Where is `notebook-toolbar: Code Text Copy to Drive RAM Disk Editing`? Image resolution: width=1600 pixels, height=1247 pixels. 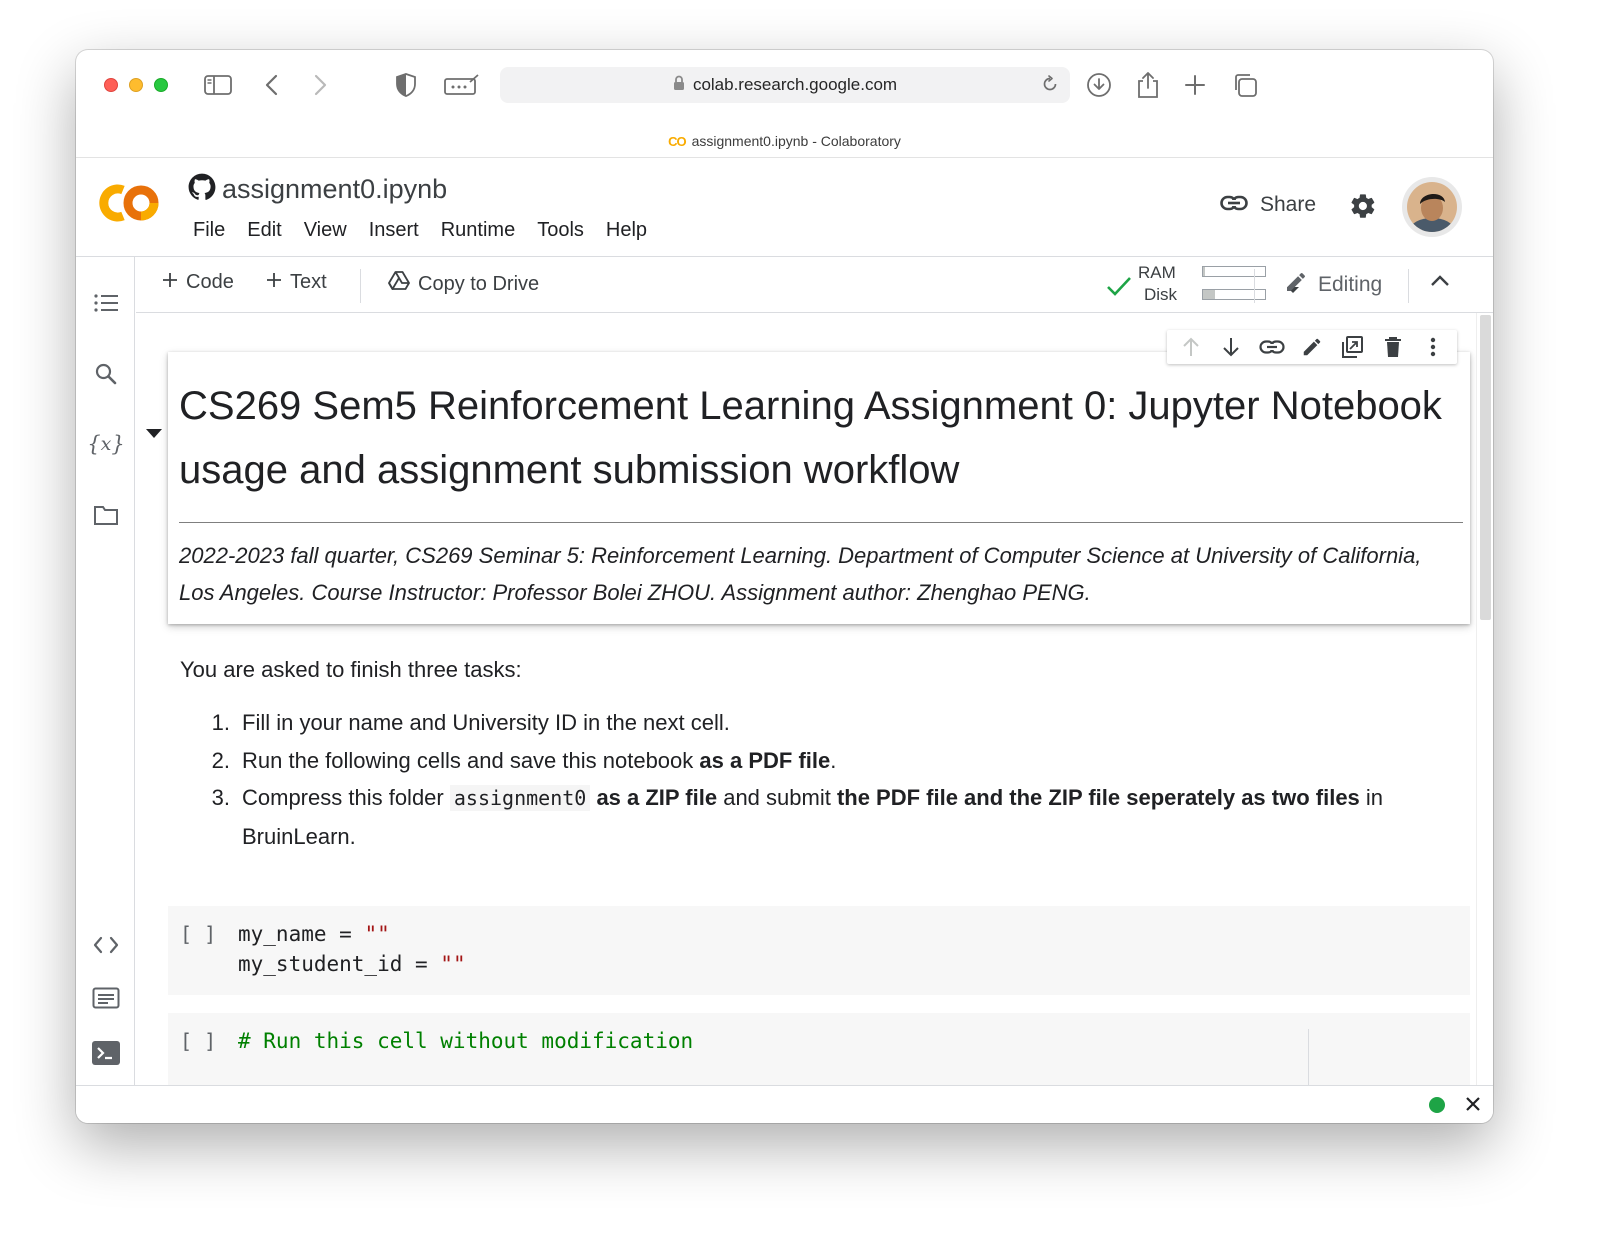 notebook-toolbar: Code Text Copy to Drive RAM Disk Editing is located at coordinates (814, 285).